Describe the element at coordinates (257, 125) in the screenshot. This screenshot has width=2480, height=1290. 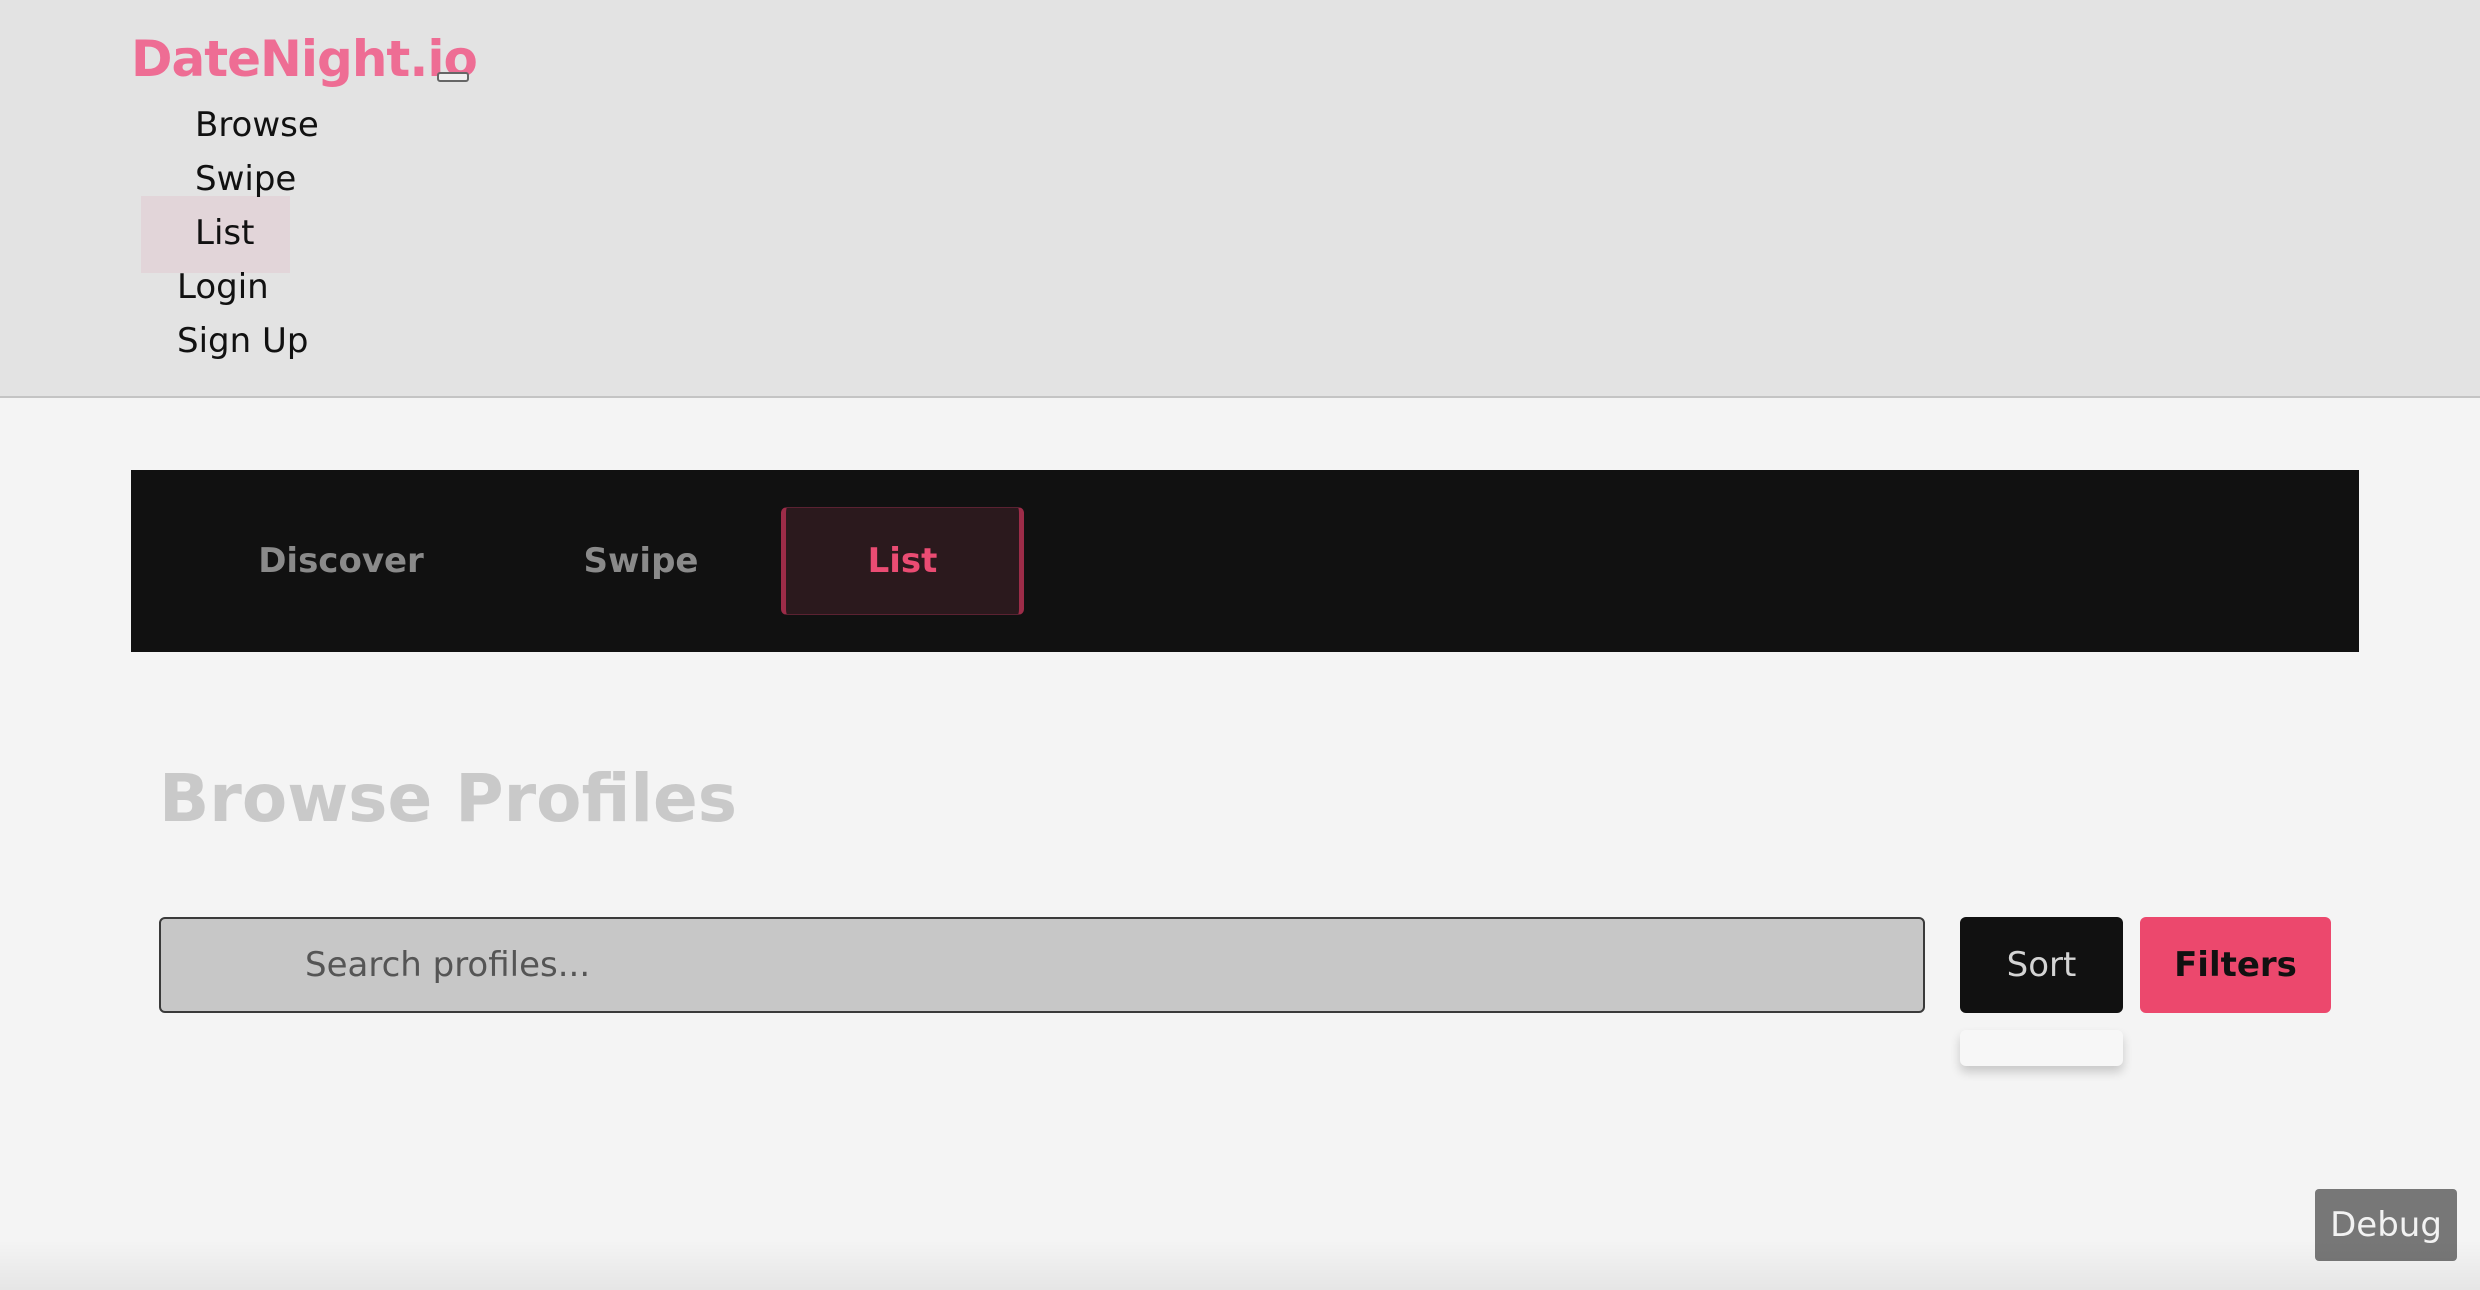
I see `nav-link-browse: Browse` at that location.